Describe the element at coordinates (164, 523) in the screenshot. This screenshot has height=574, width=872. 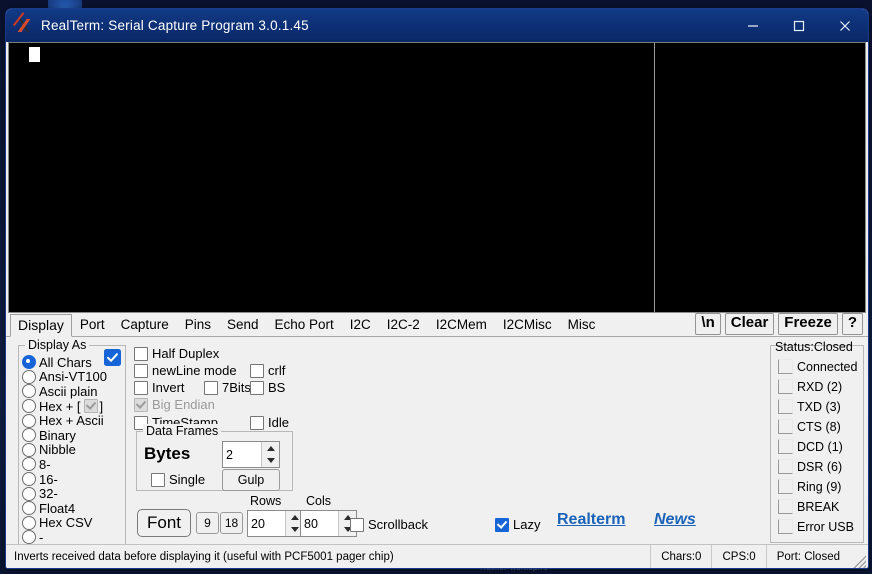
I see `font-button: Font` at that location.